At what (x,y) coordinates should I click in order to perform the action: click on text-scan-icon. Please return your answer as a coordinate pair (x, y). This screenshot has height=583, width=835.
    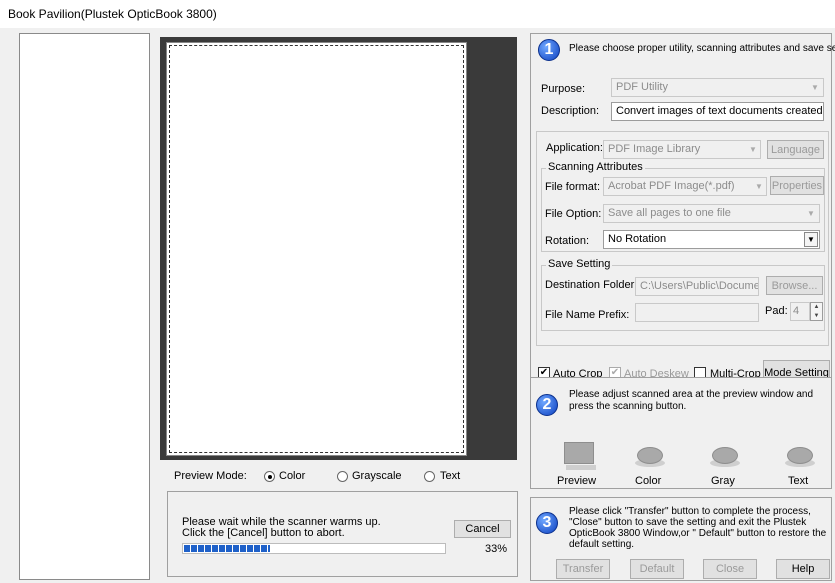
    Looking at the image, I should click on (800, 455).